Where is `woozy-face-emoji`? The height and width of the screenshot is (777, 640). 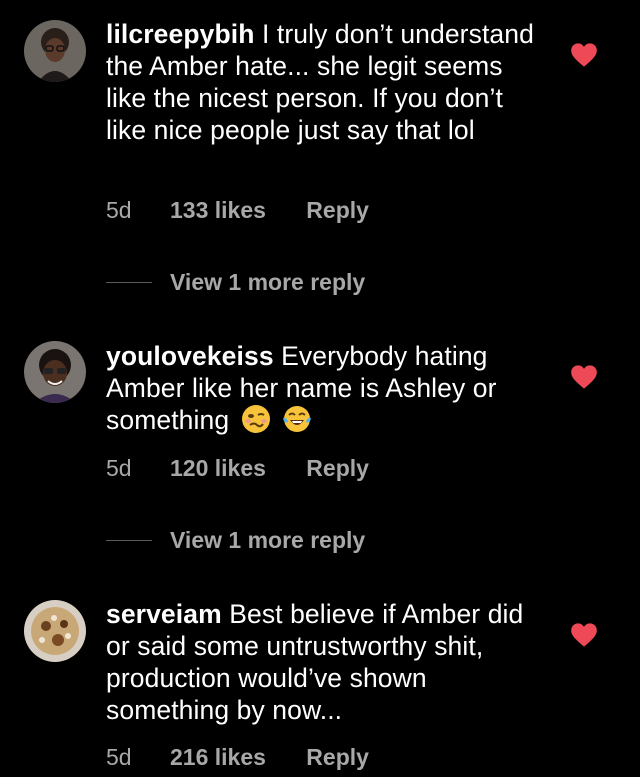
woozy-face-emoji is located at coordinates (255, 419).